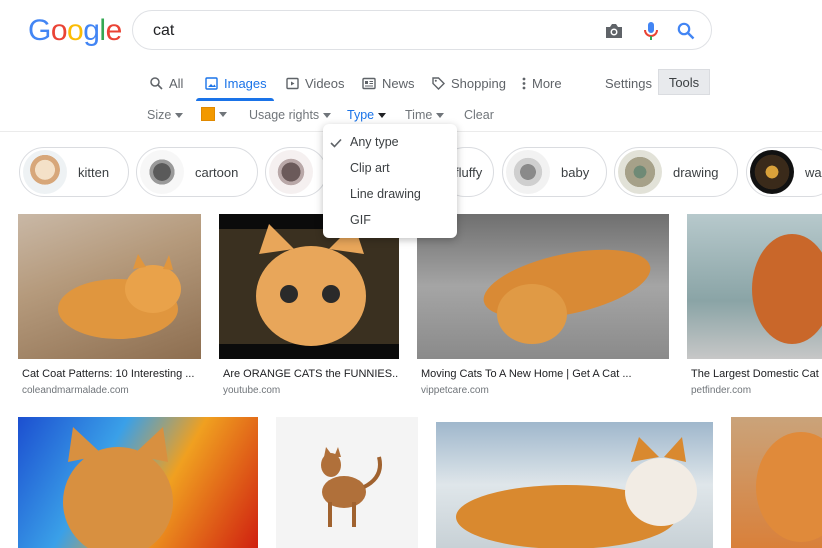 The height and width of the screenshot is (548, 822). What do you see at coordinates (176, 83) in the screenshot?
I see `tab-label: All` at bounding box center [176, 83].